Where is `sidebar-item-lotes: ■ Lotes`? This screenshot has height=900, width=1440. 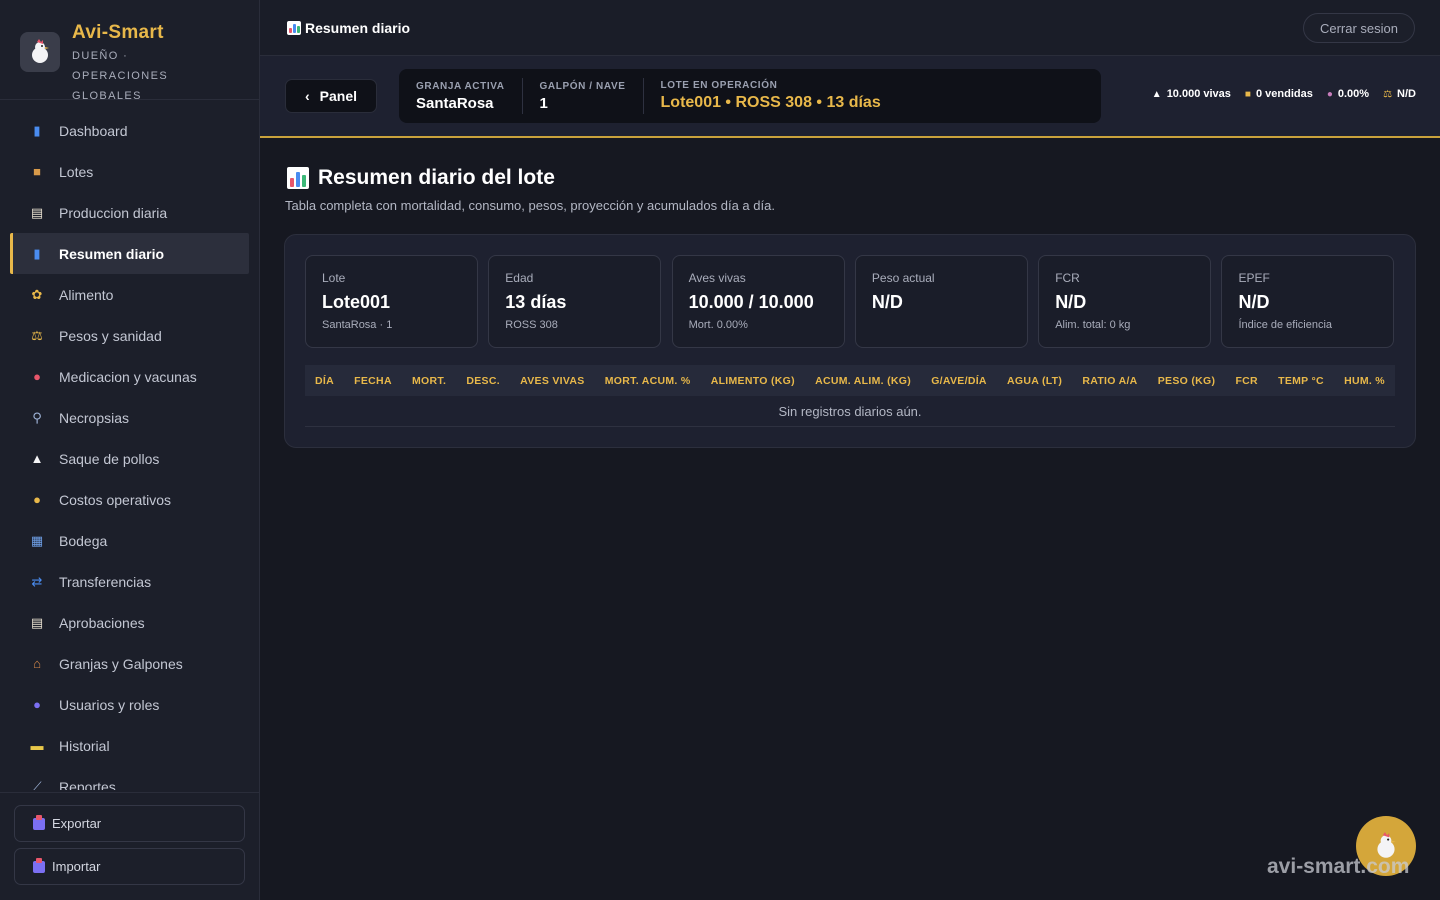
sidebar-item-lotes: ■ Lotes is located at coordinates (129, 171).